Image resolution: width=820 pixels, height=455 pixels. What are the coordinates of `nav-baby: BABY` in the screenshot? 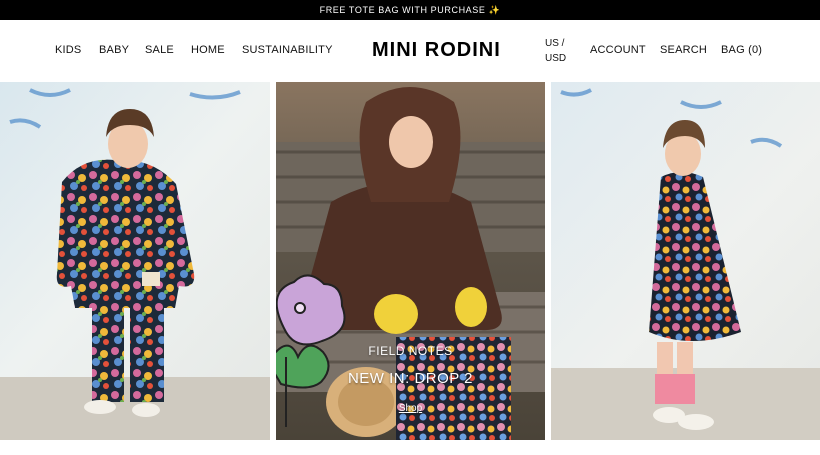 It's located at (114, 50).